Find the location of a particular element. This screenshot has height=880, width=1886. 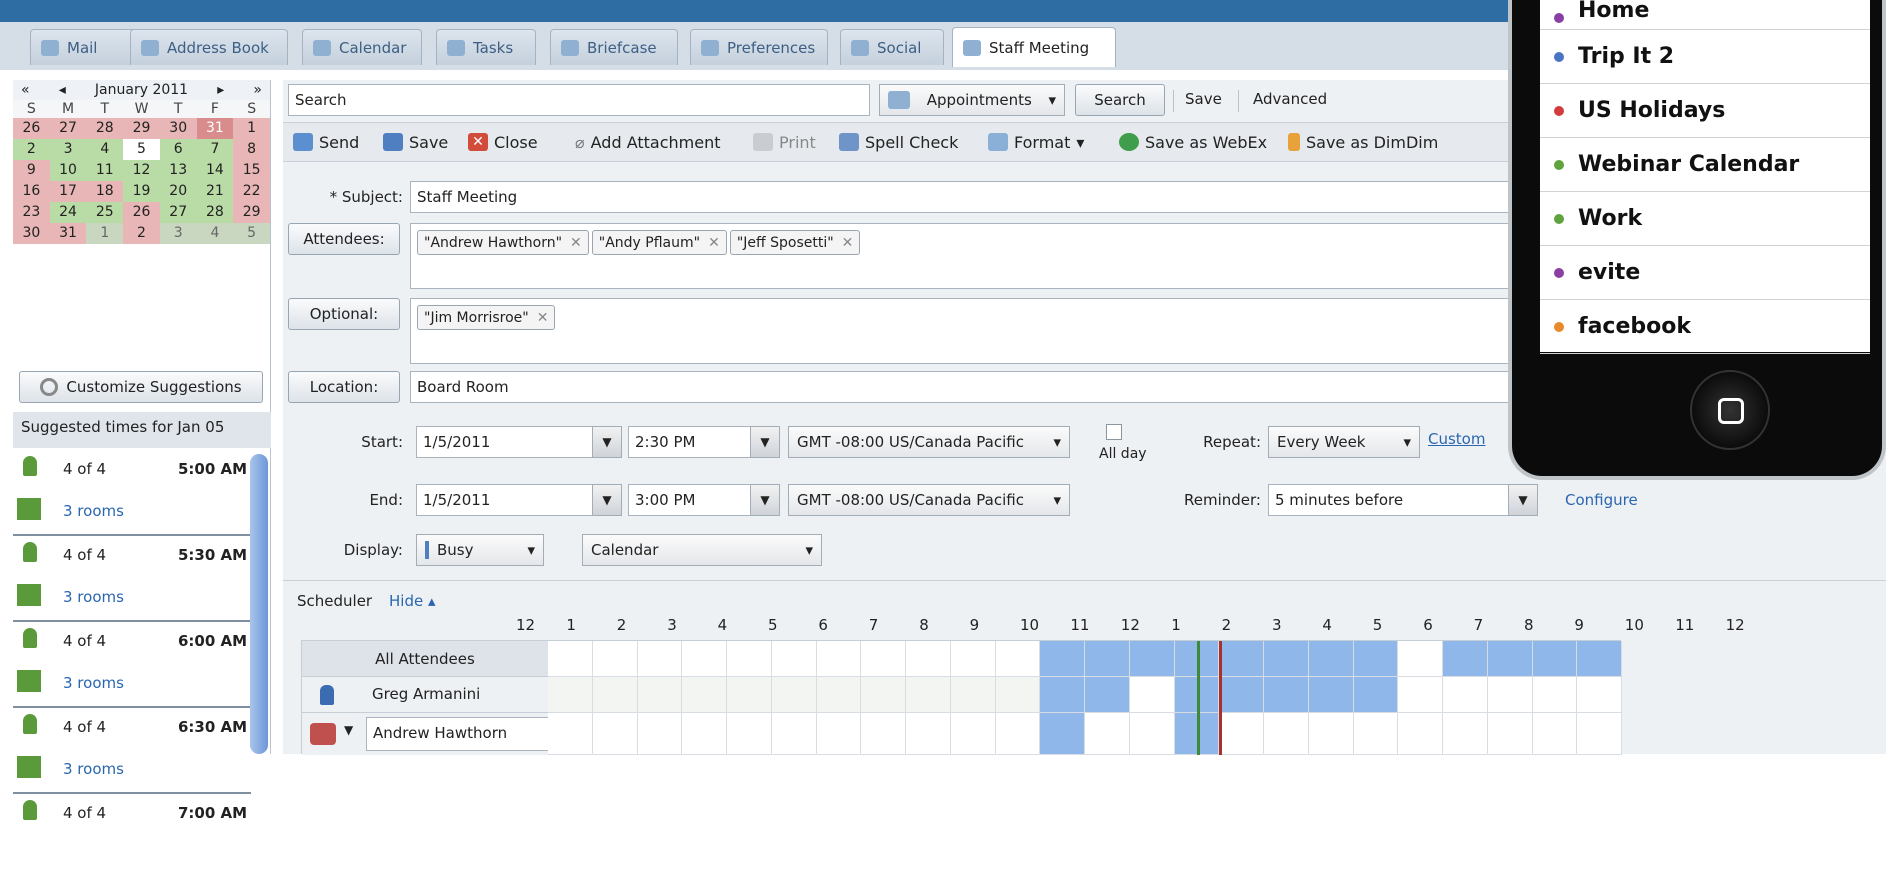

close-button: ✕ Close is located at coordinates (503, 142).